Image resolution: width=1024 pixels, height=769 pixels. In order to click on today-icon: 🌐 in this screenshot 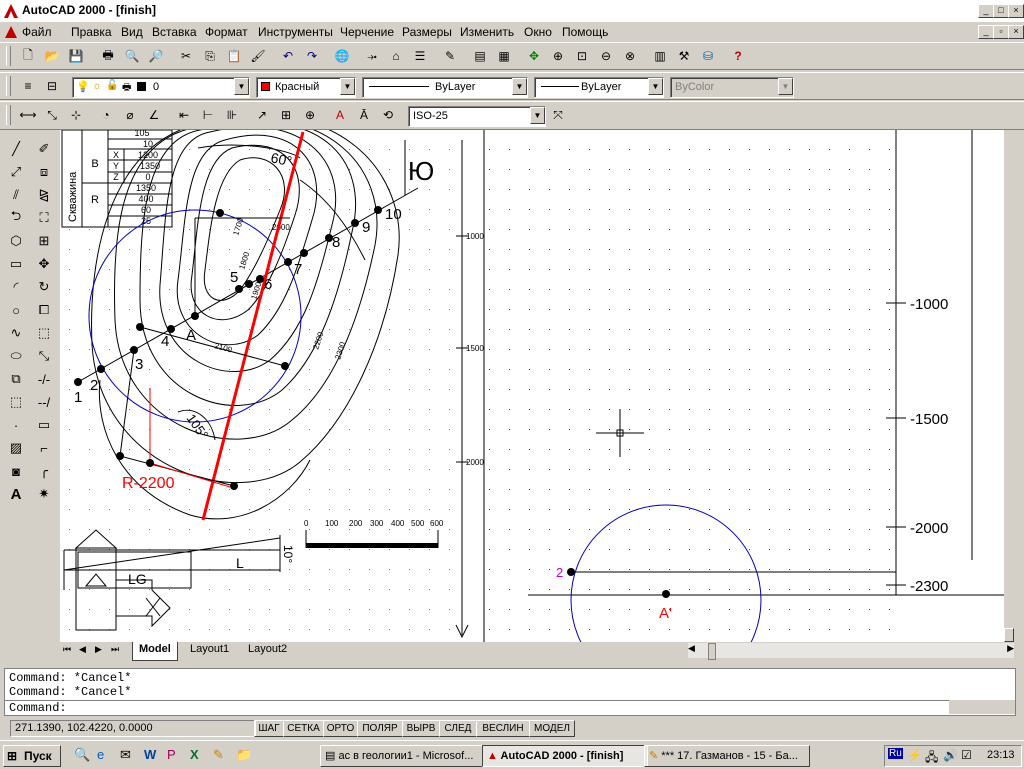, I will do `click(342, 56)`.